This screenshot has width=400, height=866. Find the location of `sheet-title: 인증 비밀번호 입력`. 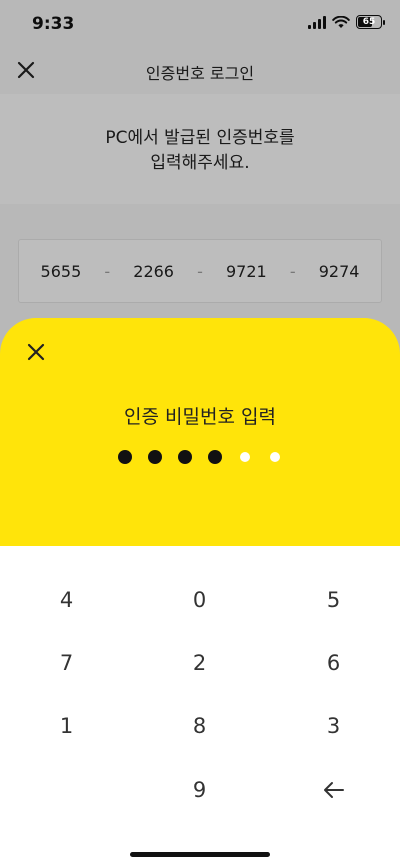

sheet-title: 인증 비밀번호 입력 is located at coordinates (200, 417).